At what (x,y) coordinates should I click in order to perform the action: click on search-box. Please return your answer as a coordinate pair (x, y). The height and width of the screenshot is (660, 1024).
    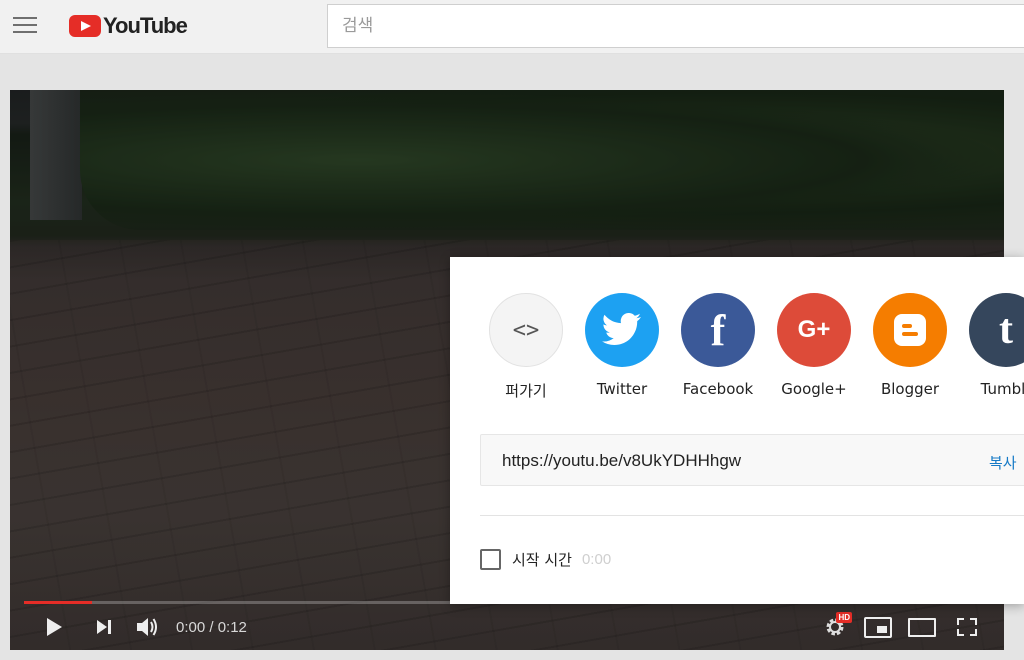
    Looking at the image, I should click on (675, 26).